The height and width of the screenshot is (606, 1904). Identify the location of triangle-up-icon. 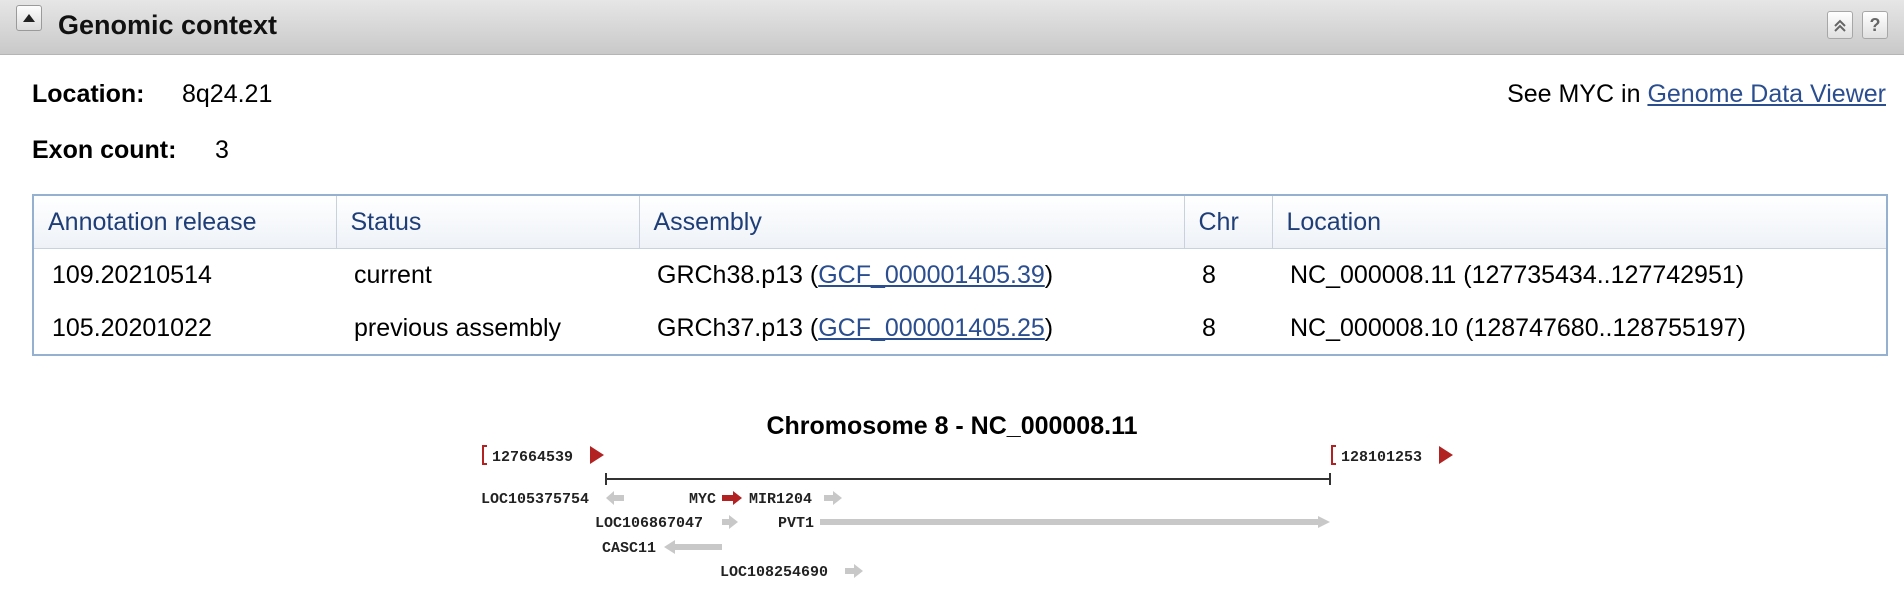
(29, 18).